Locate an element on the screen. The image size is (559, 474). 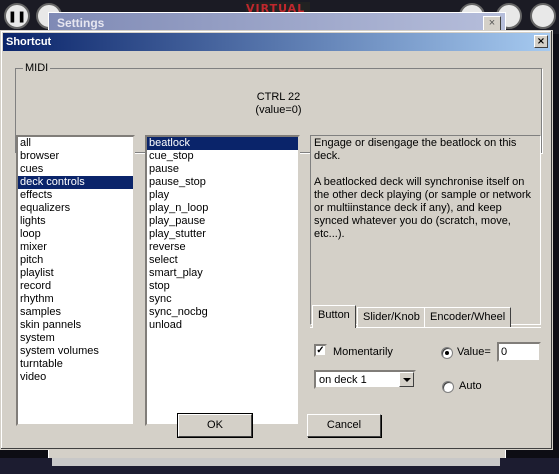
momentarily-label: Momentarily is located at coordinates (363, 352).